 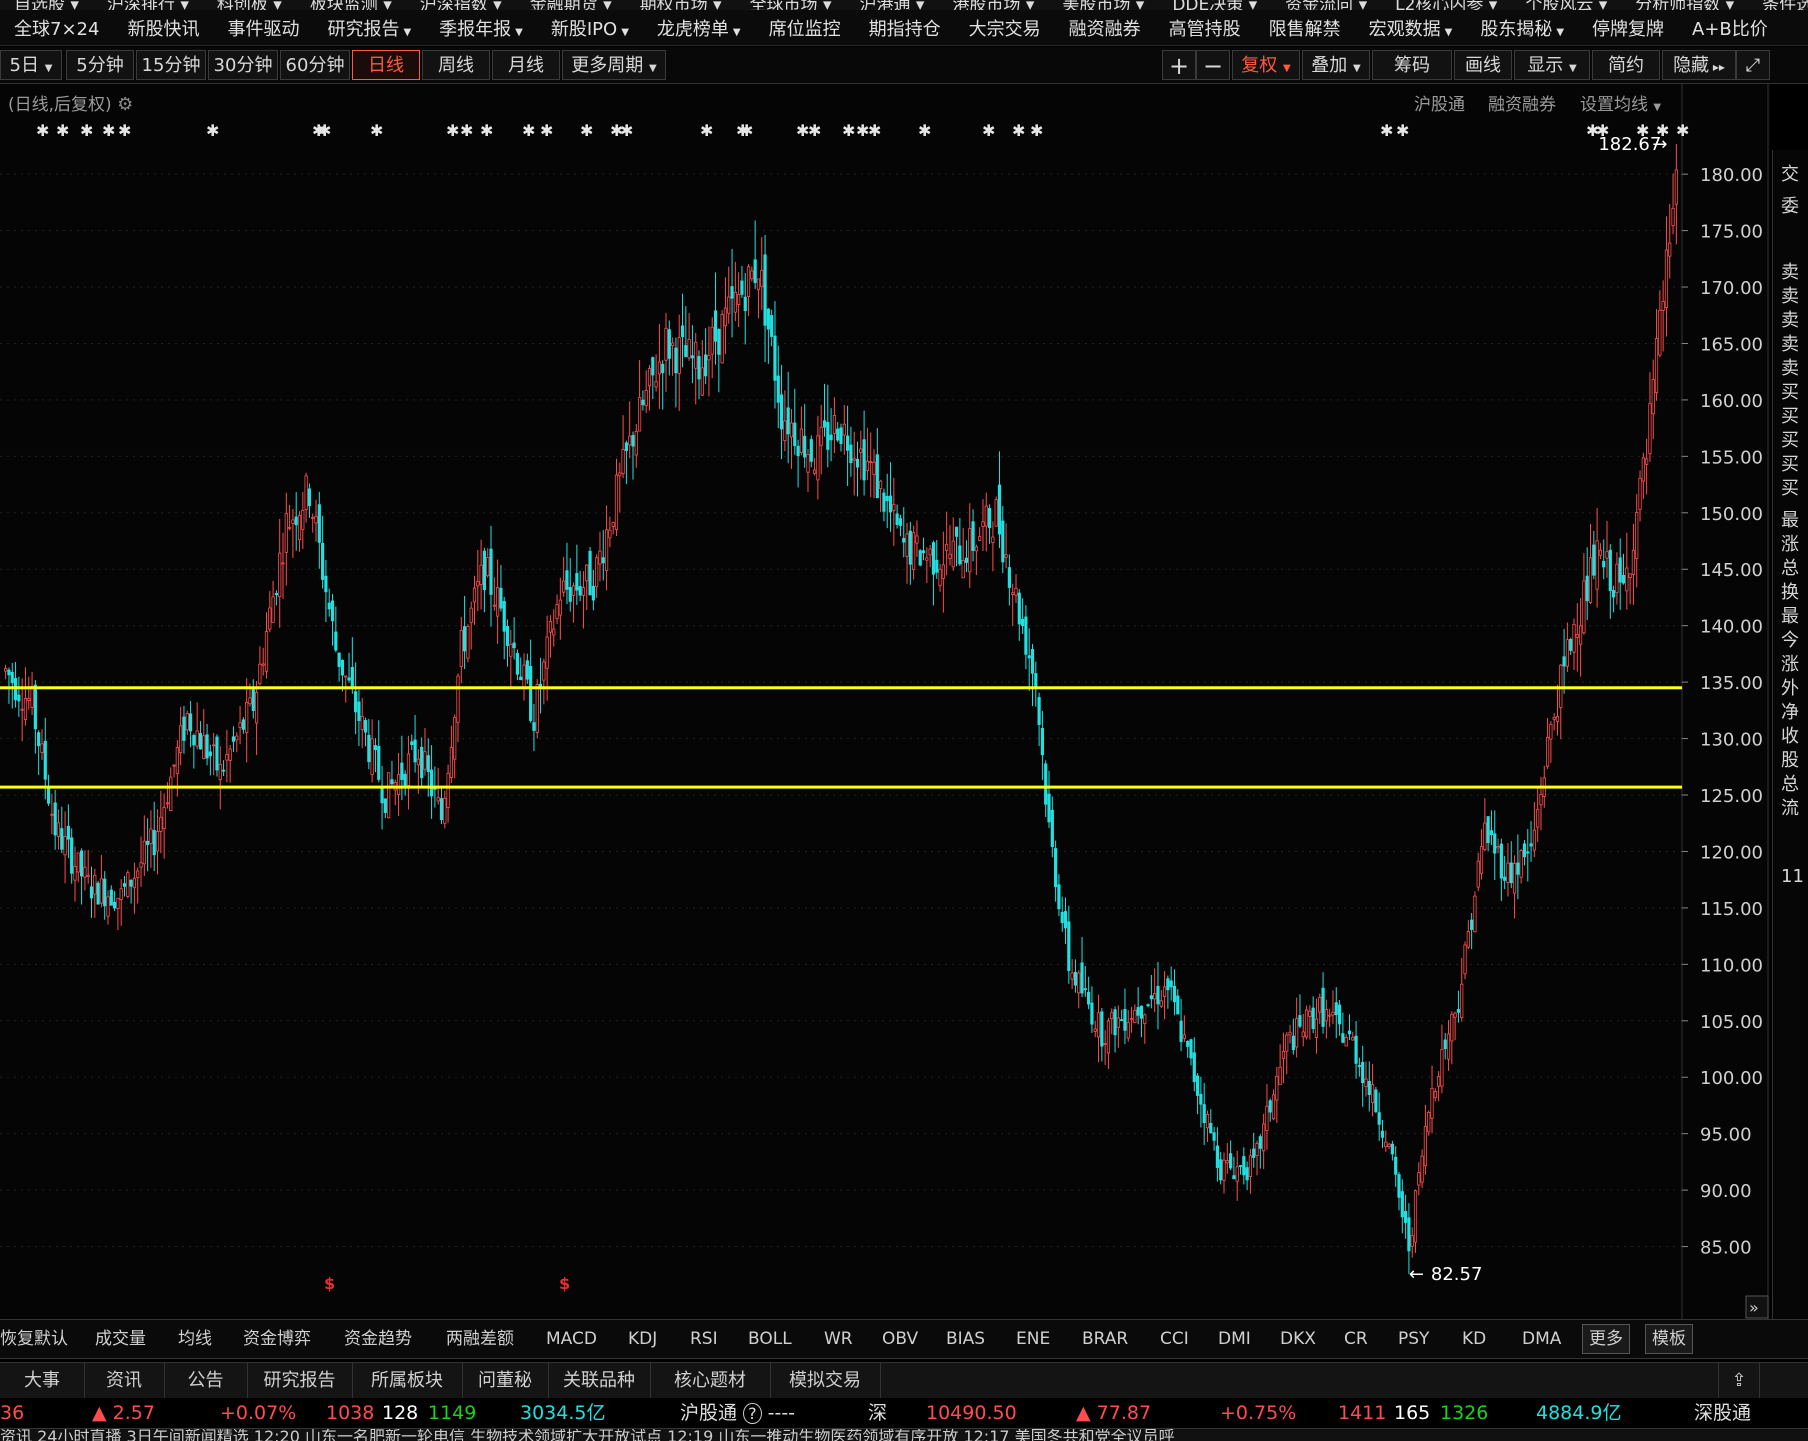 I want to click on indicator-tab: OBV, so click(x=900, y=1339).